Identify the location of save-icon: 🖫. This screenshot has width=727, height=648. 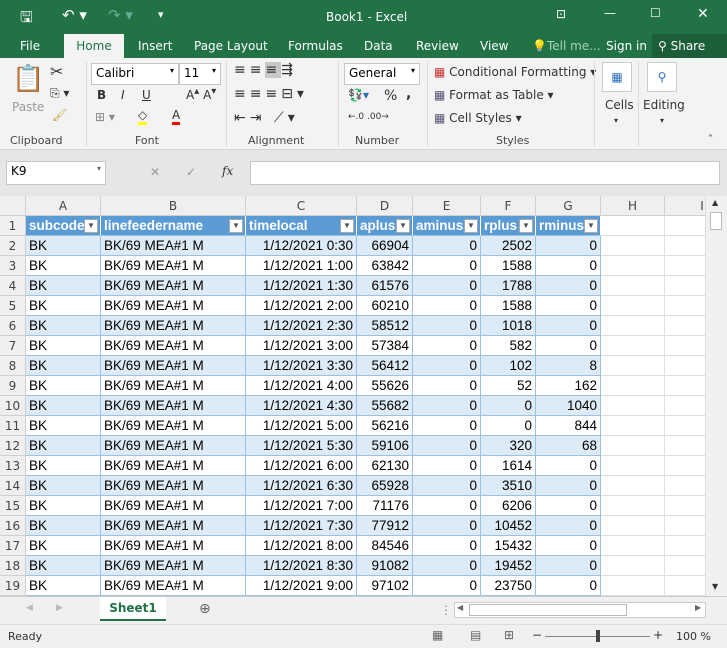
(26, 19).